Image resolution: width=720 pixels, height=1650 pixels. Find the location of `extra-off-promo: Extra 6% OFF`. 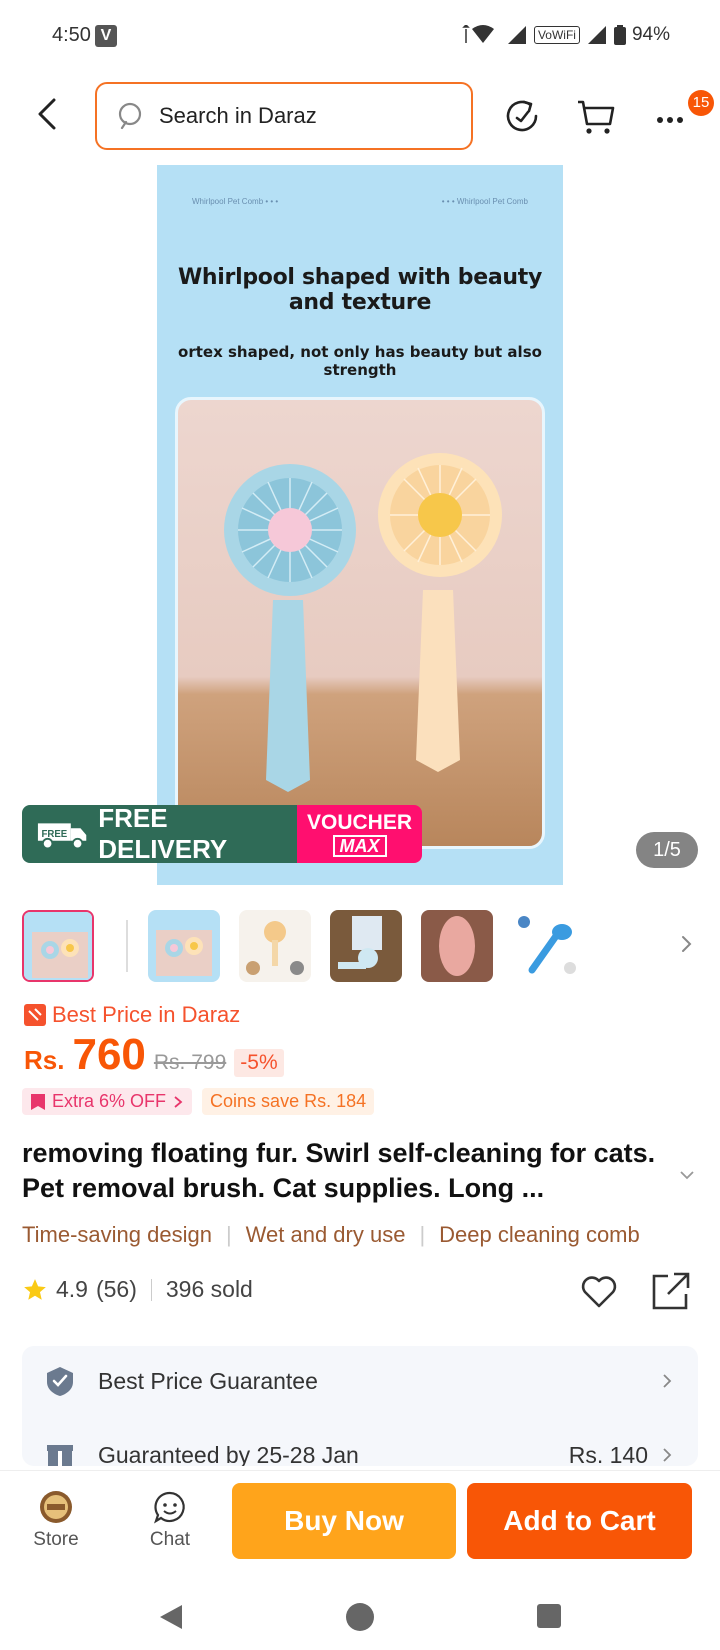

extra-off-promo: Extra 6% OFF is located at coordinates (107, 1101).